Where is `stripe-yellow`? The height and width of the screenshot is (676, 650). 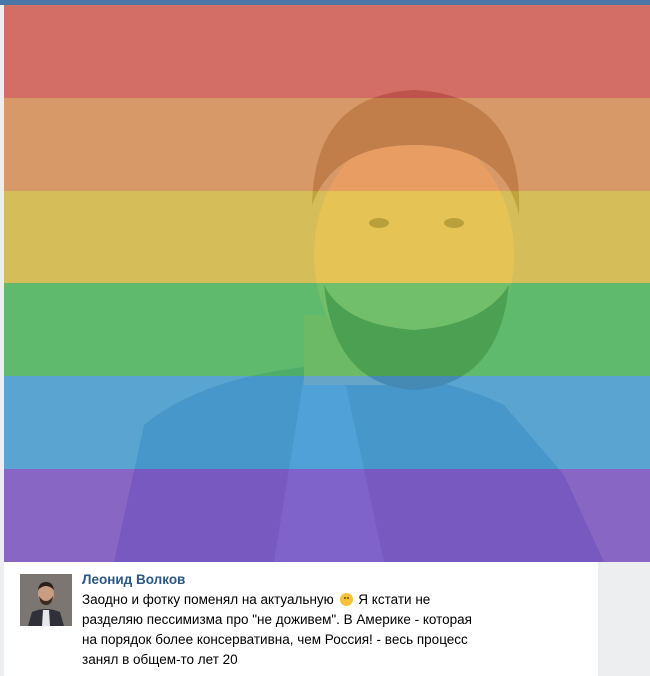 stripe-yellow is located at coordinates (327, 237).